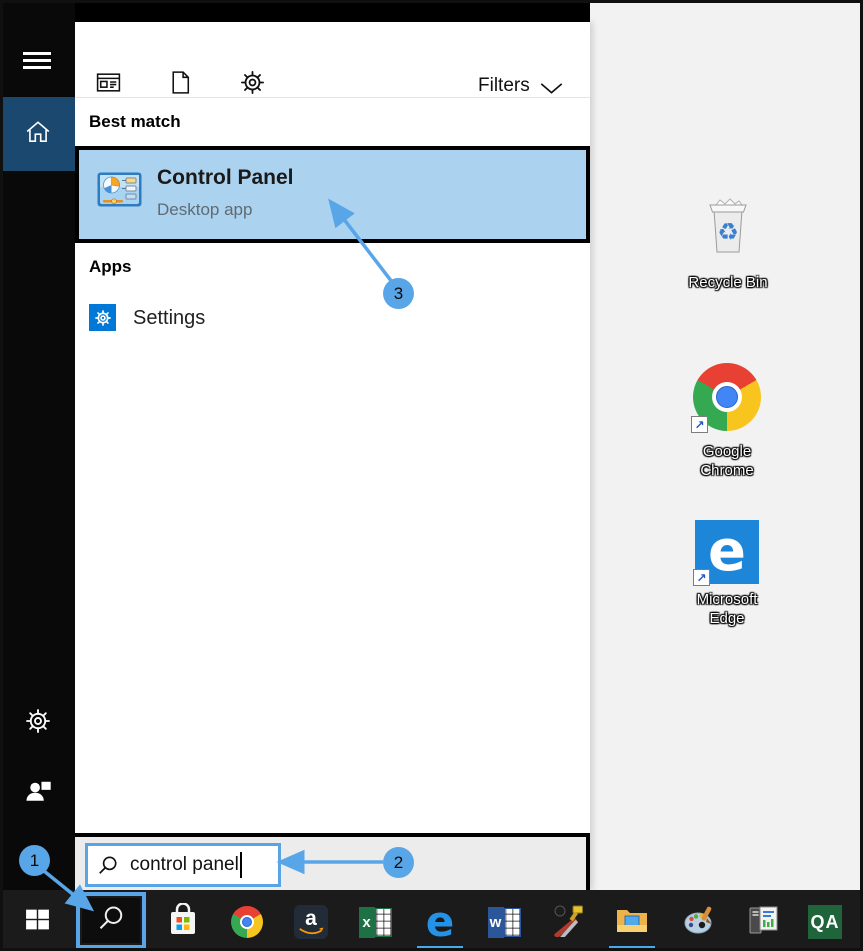  I want to click on edge-icon: e ↗, so click(726, 553).